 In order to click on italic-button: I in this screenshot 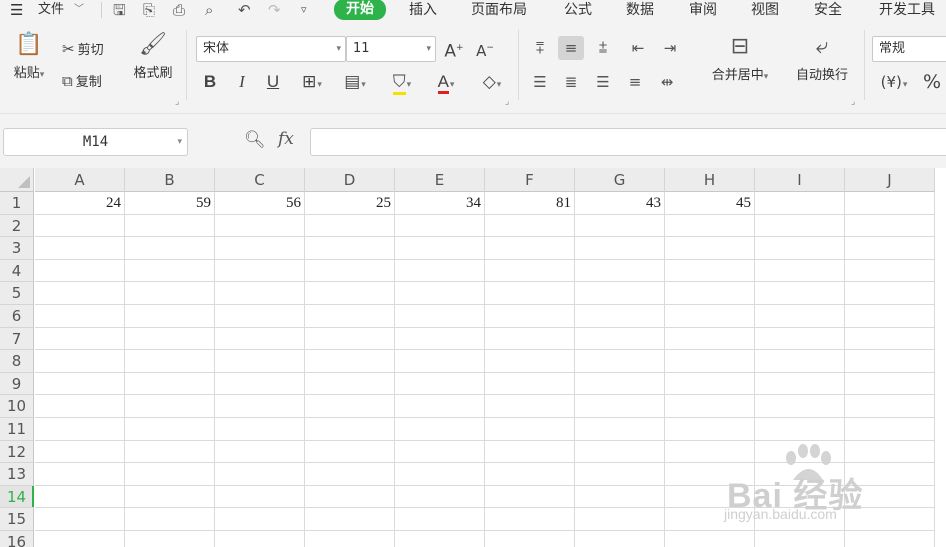, I will do `click(242, 82)`.